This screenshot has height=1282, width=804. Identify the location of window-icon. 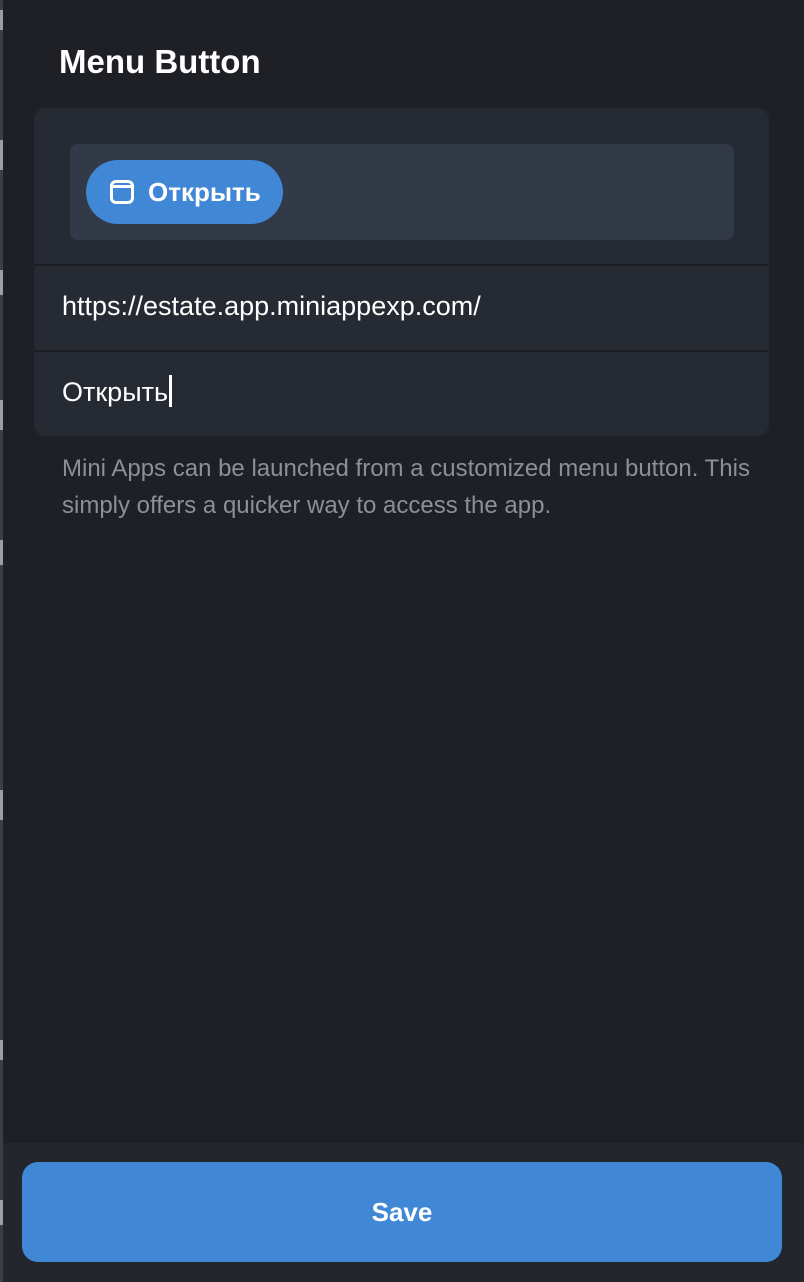
(122, 192).